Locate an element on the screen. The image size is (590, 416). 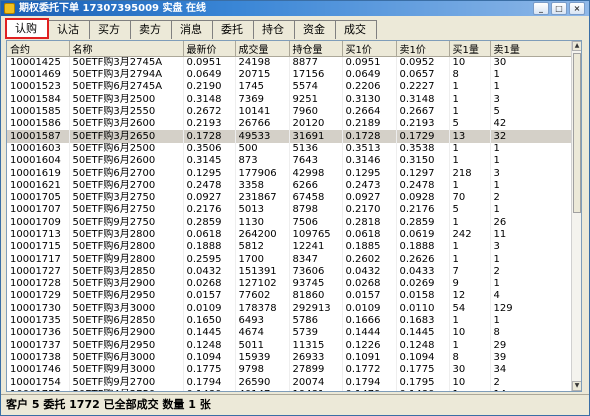
cell-bid1-price: 0.3513 is located at coordinates (369, 149).